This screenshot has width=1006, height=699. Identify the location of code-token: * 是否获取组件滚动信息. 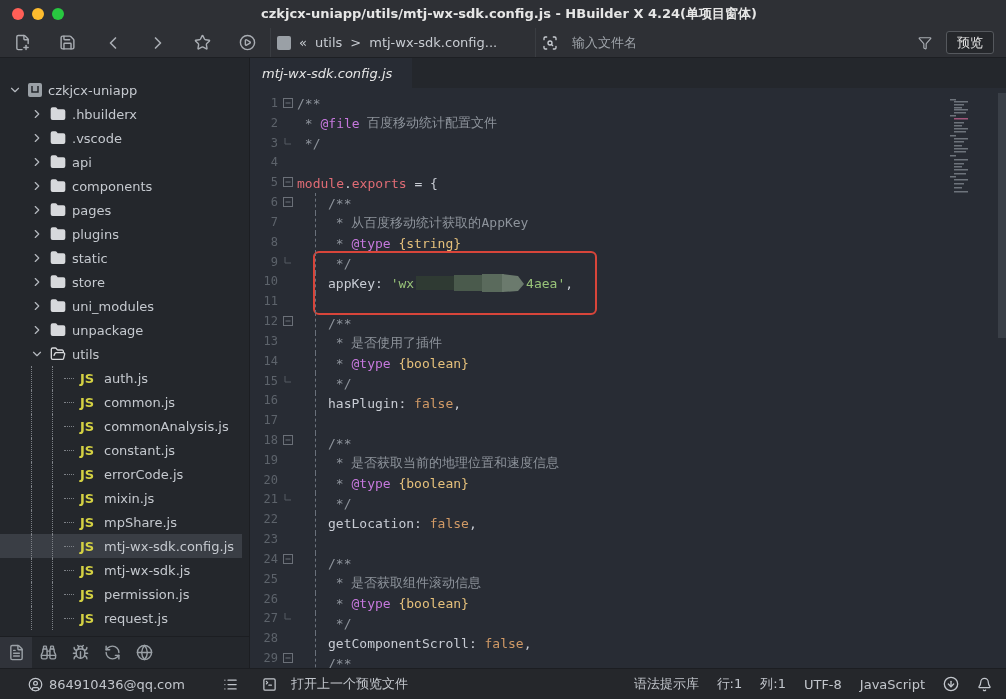
(408, 583).